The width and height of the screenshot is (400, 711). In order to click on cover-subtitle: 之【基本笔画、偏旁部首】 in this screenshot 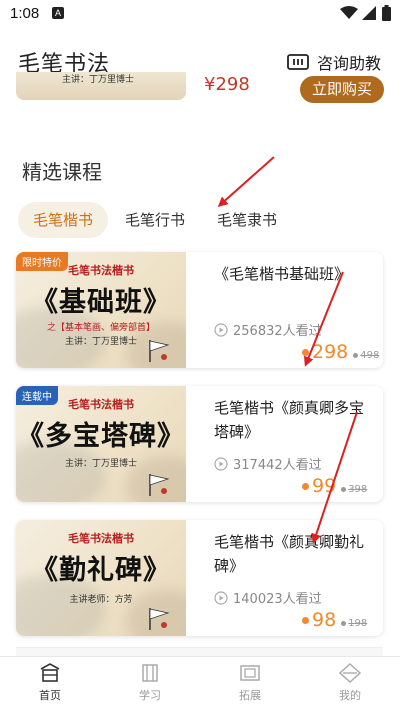, I will do `click(100, 328)`.